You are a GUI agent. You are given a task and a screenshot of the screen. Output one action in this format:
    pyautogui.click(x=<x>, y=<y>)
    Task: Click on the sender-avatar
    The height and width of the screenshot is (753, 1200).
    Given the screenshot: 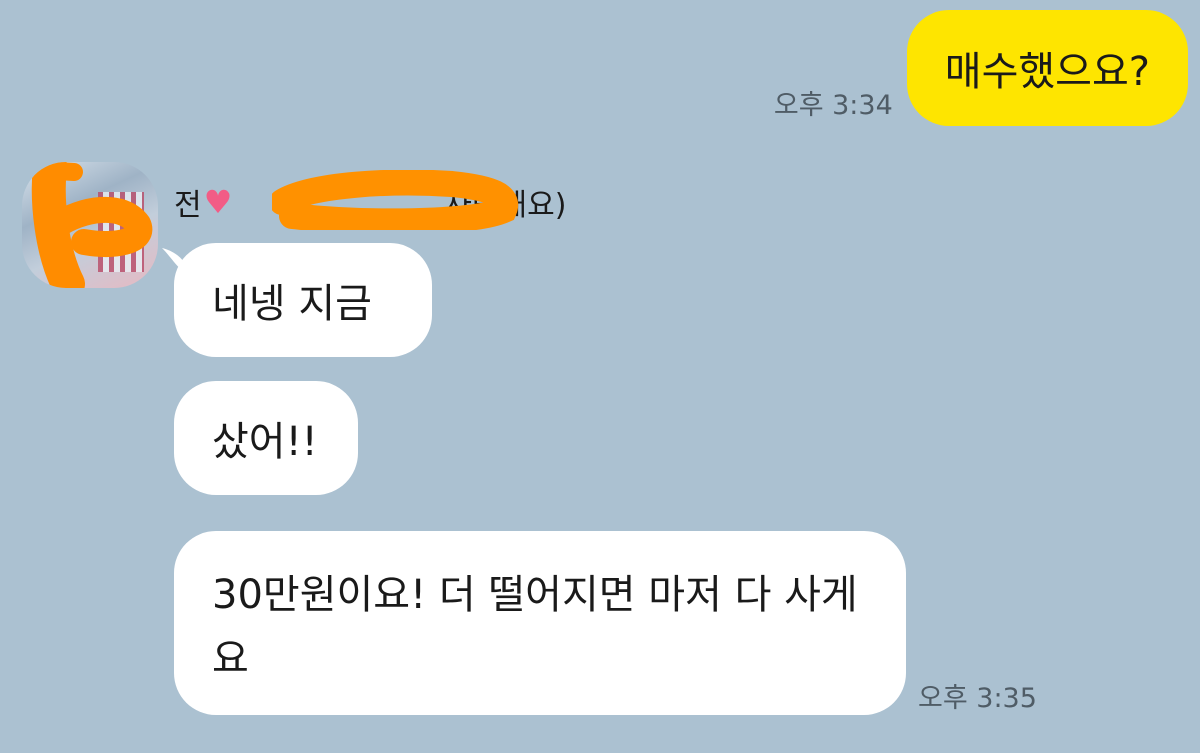 What is the action you would take?
    pyautogui.click(x=90, y=225)
    